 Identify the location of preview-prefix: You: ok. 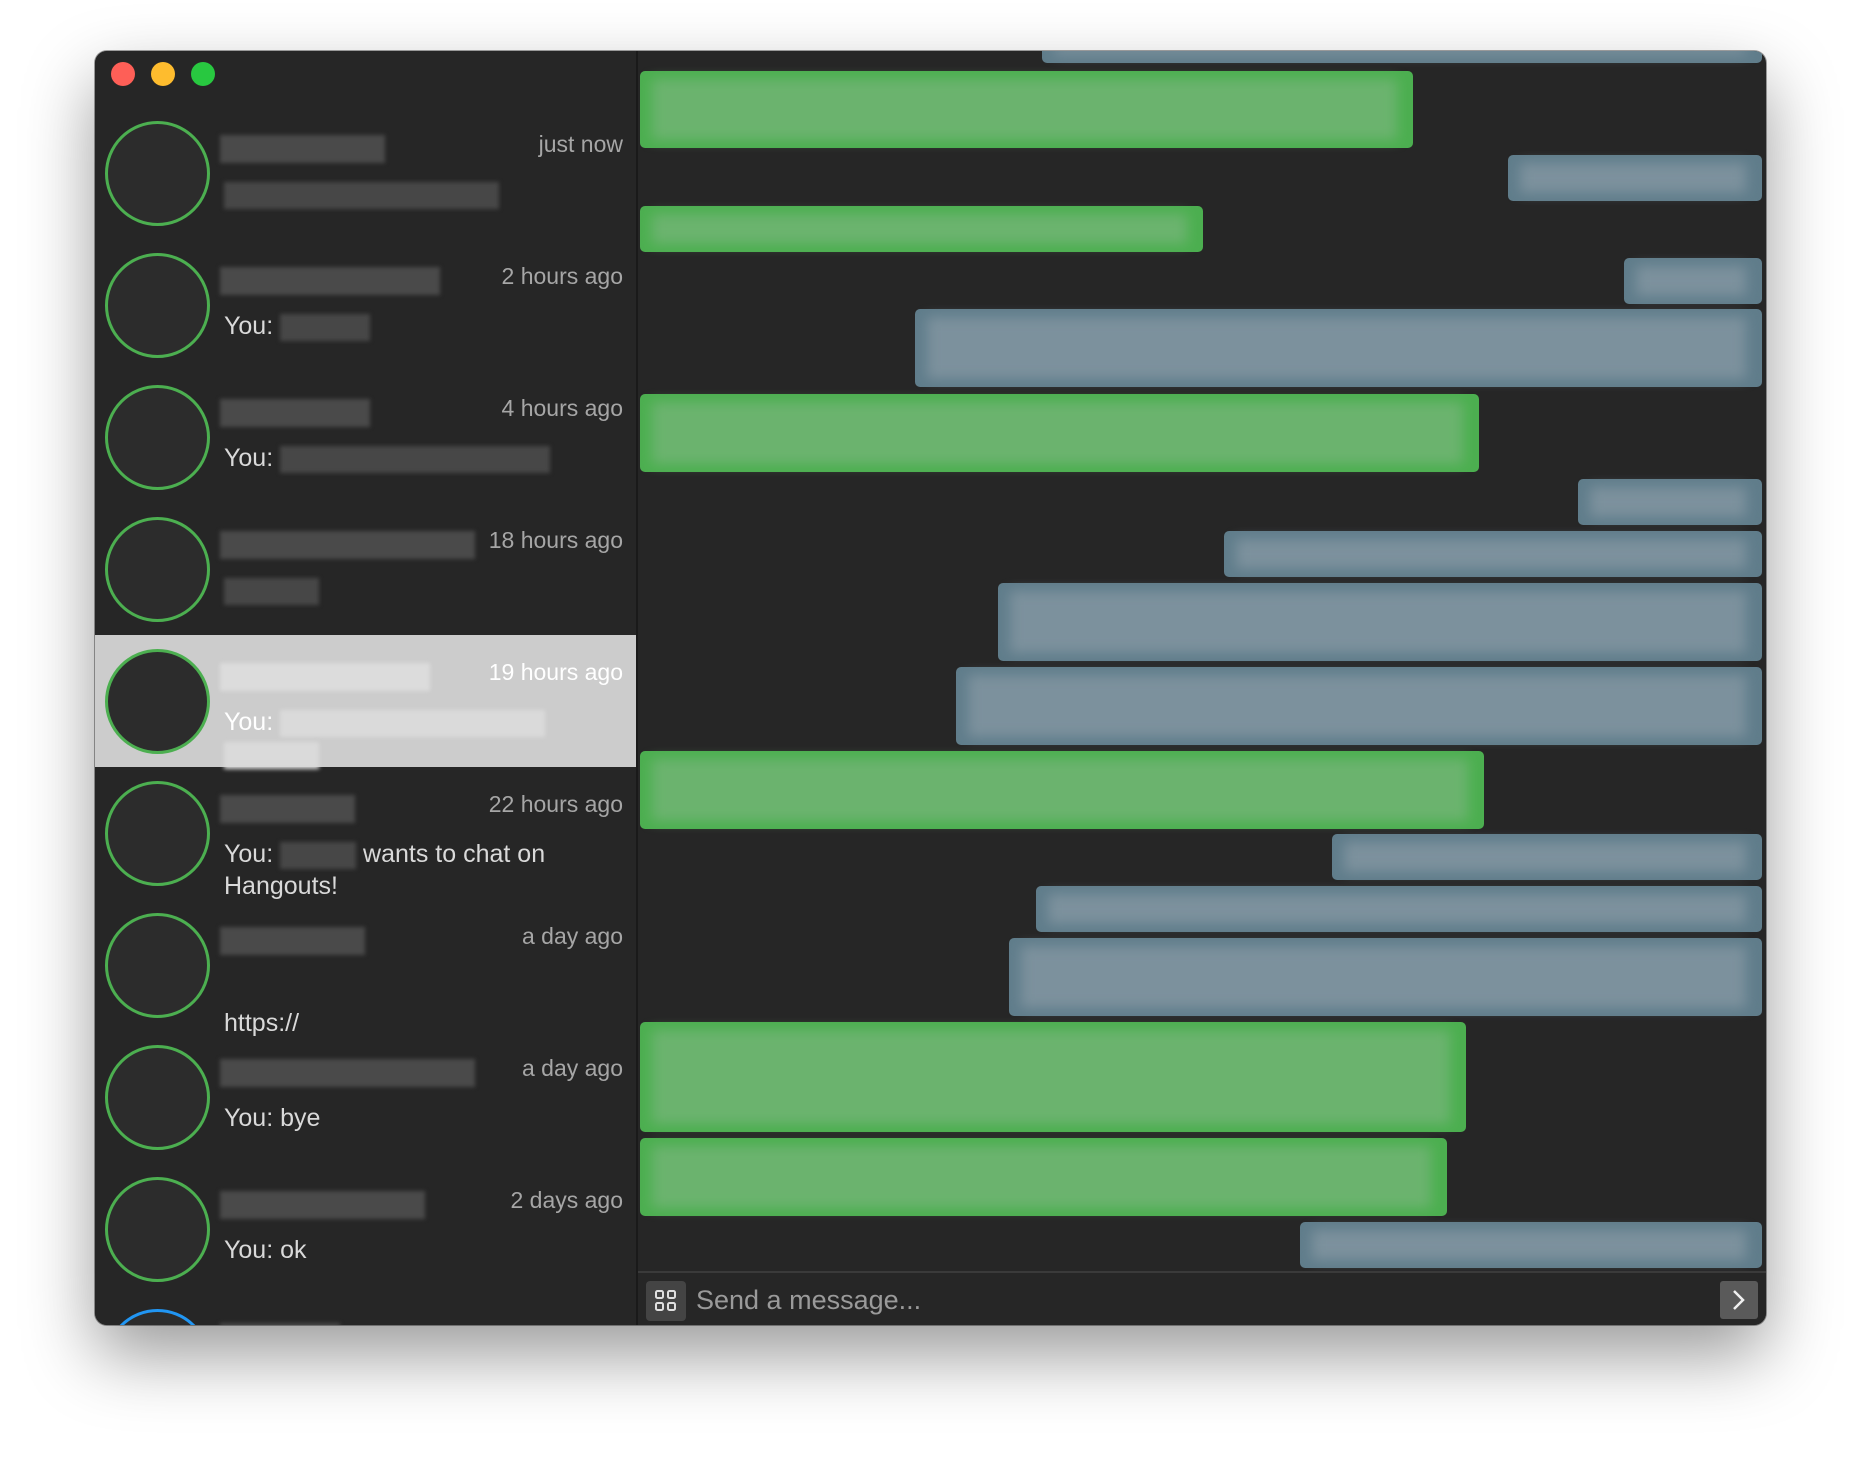
(265, 1250).